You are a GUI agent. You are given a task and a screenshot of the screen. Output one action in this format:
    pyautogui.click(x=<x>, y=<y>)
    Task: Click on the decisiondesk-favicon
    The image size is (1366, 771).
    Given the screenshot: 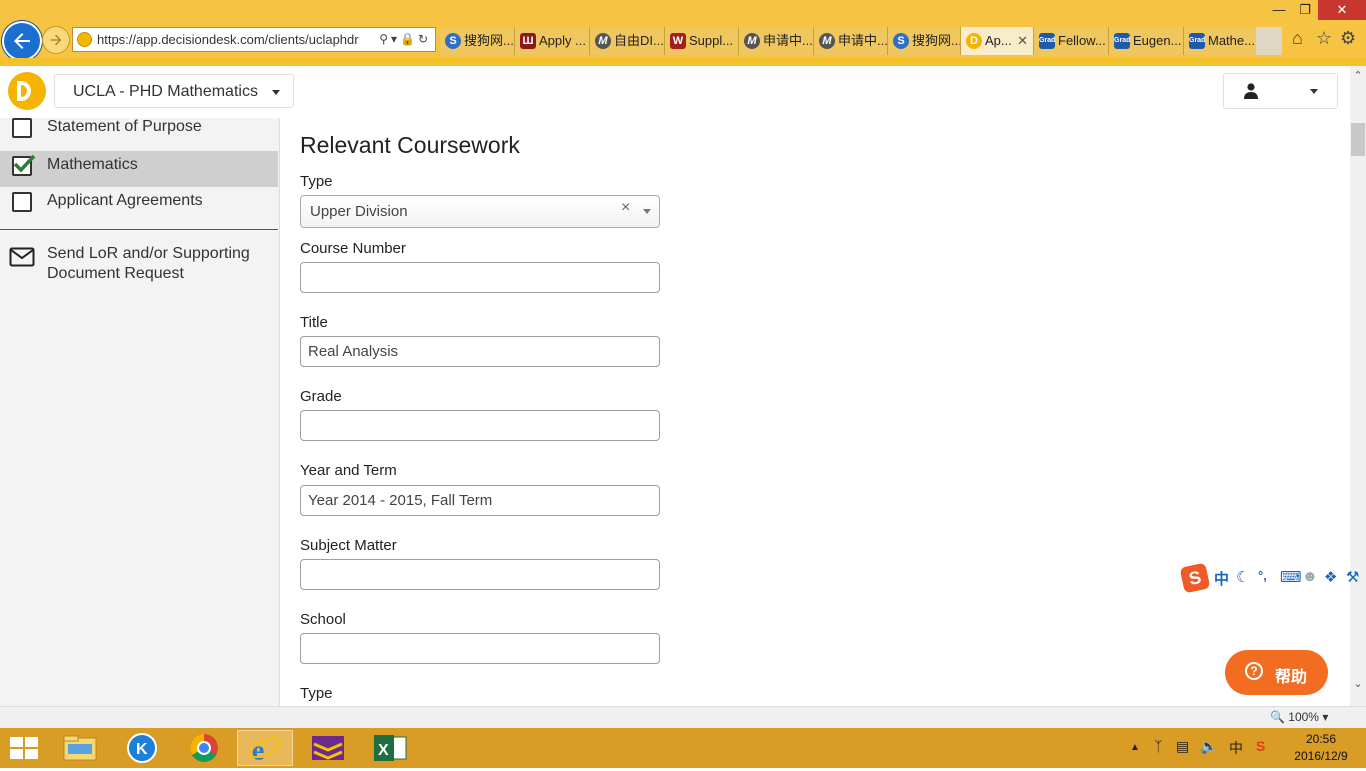 What is the action you would take?
    pyautogui.click(x=84, y=39)
    